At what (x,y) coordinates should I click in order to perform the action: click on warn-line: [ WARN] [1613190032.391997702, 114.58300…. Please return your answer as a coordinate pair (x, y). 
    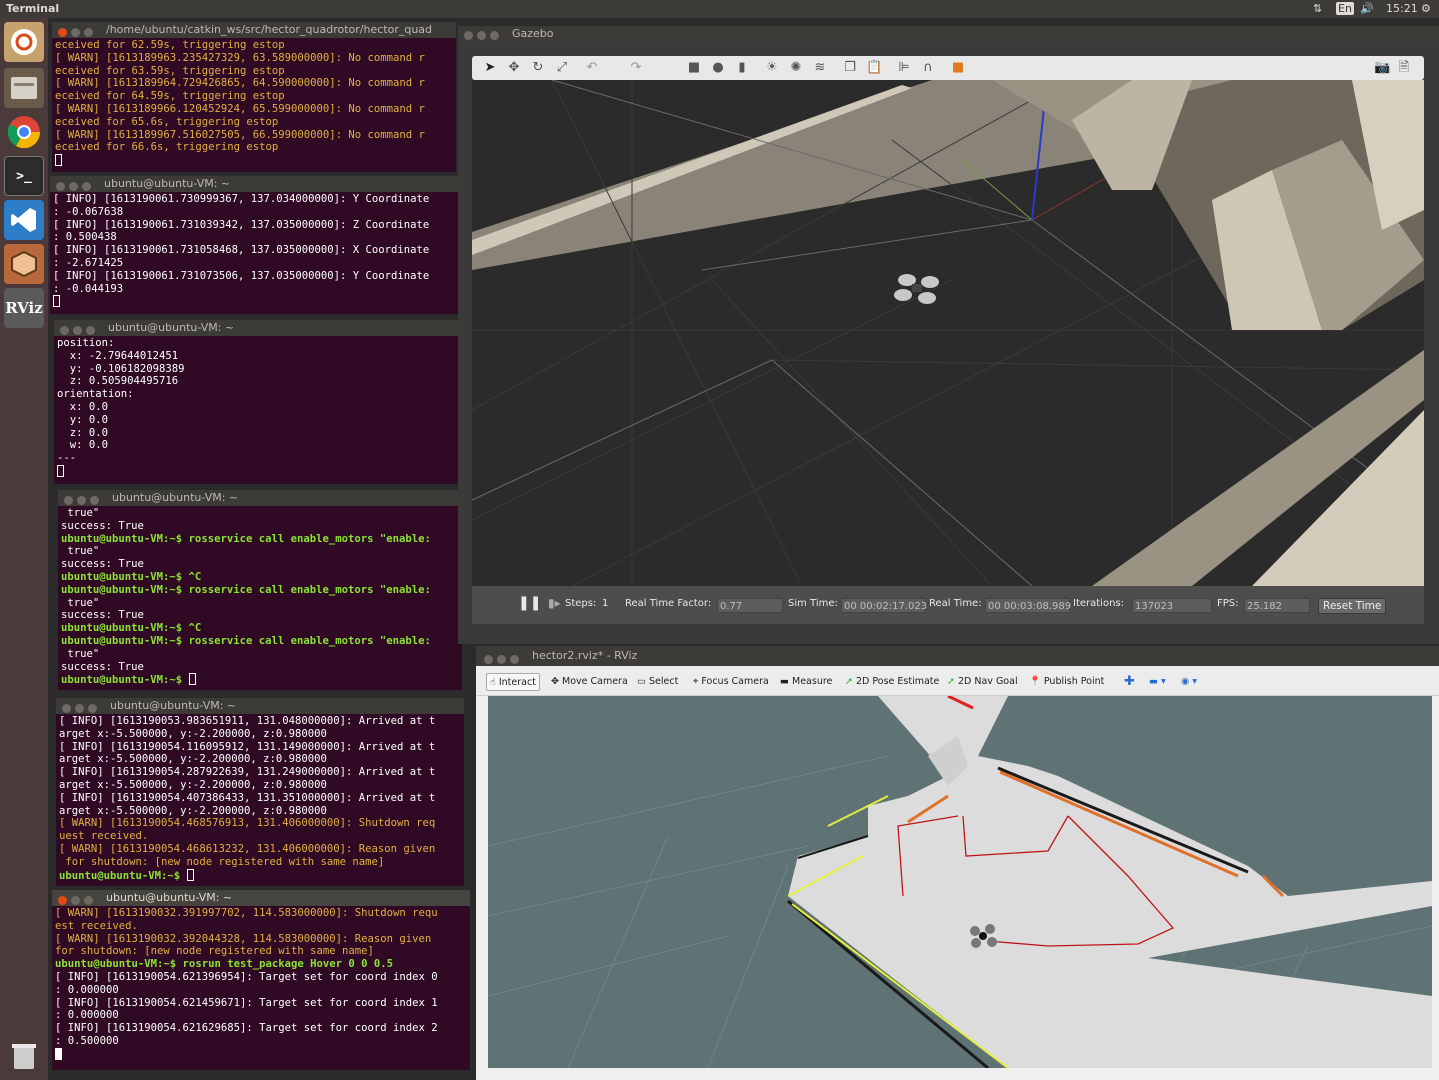
    Looking at the image, I should click on (246, 913).